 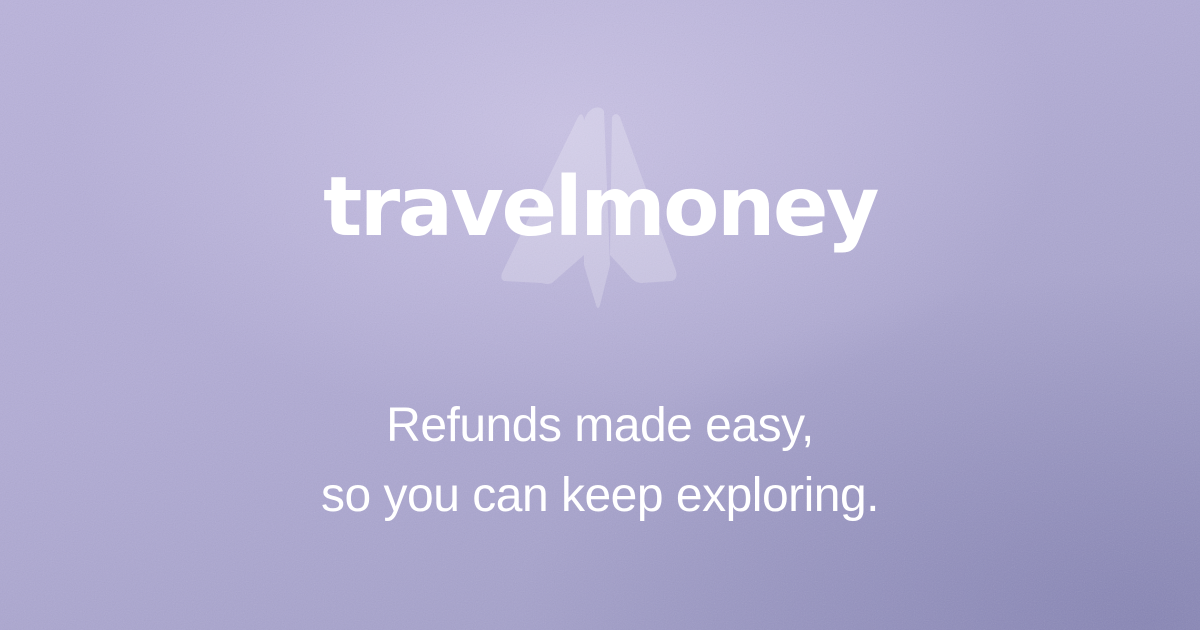 I want to click on brand-wordmark: travelmoney, so click(x=601, y=207).